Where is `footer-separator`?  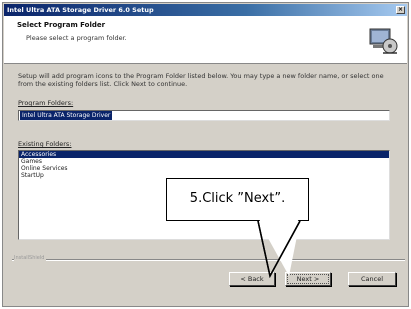
footer-separator is located at coordinates (208, 260).